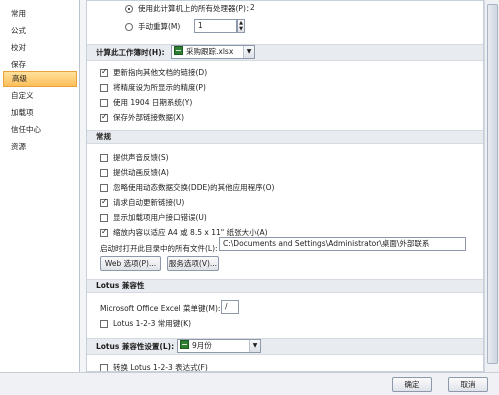 The height and width of the screenshot is (395, 499). What do you see at coordinates (129, 9) in the screenshot?
I see `all-processors-radio` at bounding box center [129, 9].